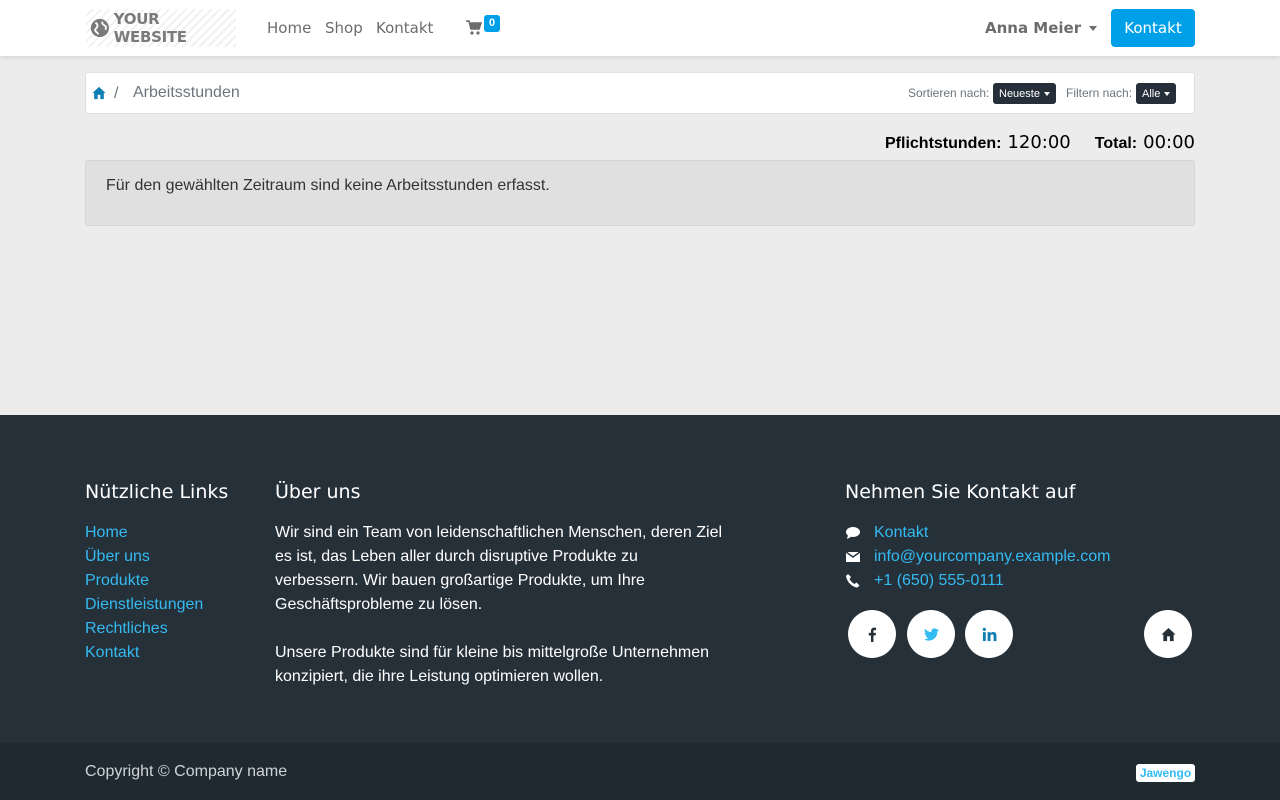 Image resolution: width=1280 pixels, height=800 pixels. I want to click on facebook-icon, so click(872, 634).